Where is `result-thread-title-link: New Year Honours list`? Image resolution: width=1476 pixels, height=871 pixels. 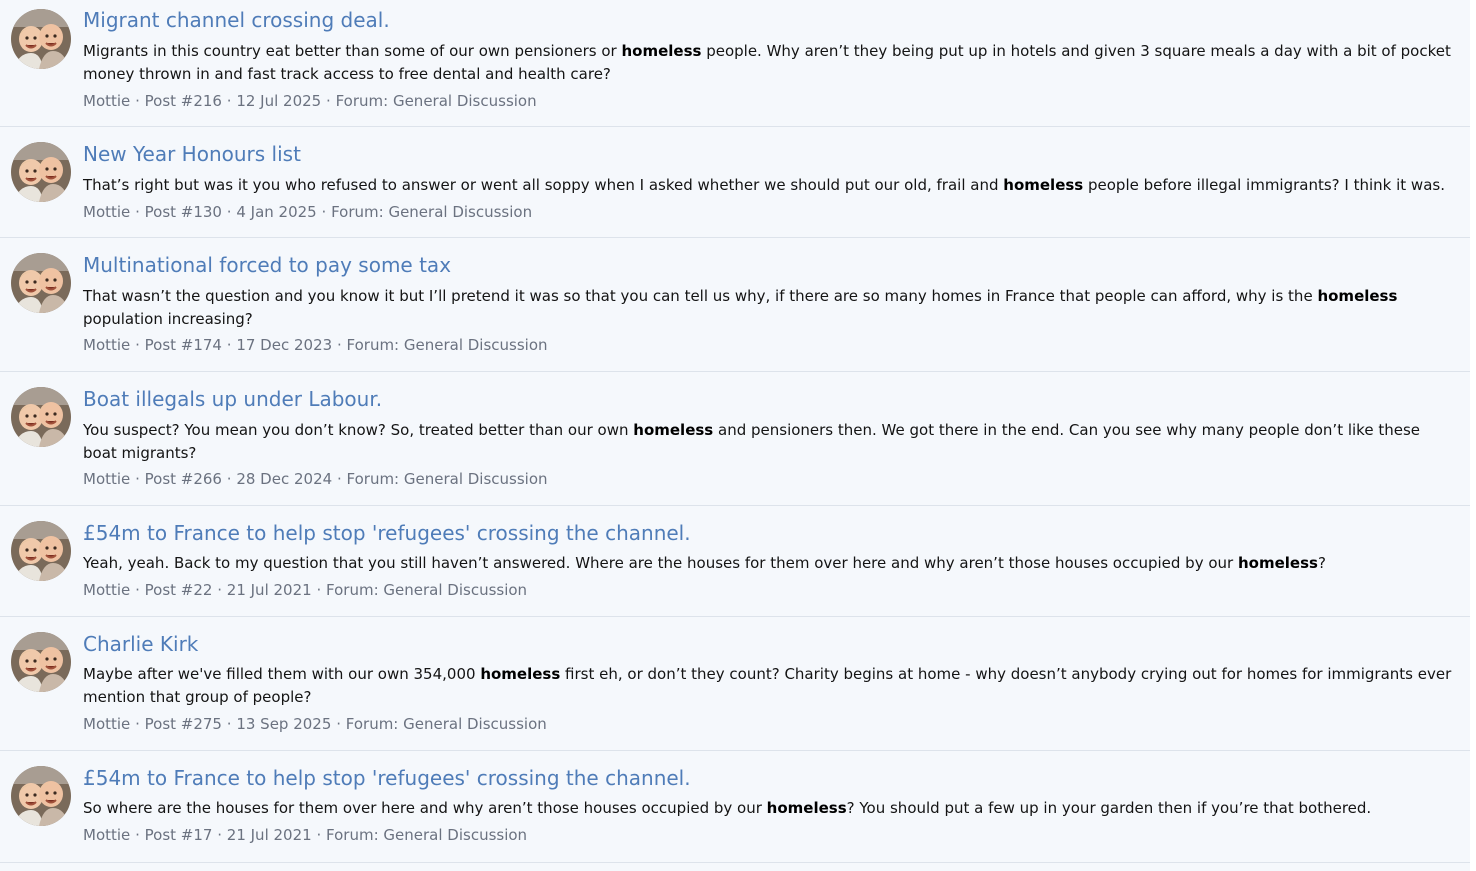 result-thread-title-link: New Year Honours list is located at coordinates (192, 154).